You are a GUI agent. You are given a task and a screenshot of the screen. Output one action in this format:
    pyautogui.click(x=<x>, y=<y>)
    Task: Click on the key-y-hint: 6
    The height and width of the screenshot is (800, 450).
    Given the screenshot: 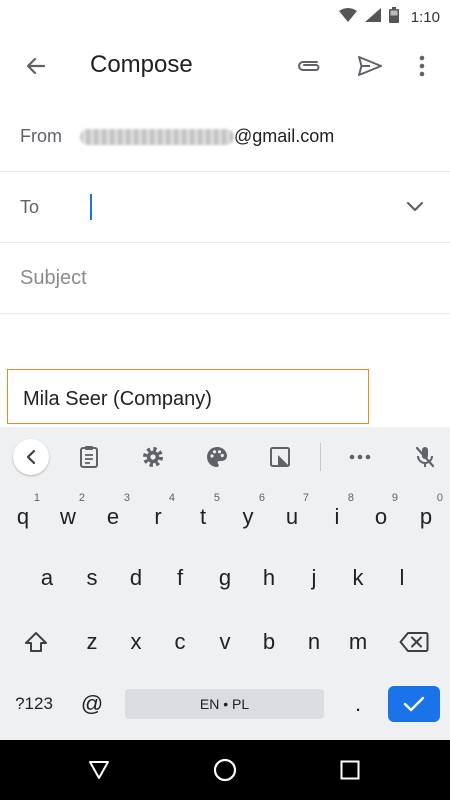 What is the action you would take?
    pyautogui.click(x=261, y=498)
    